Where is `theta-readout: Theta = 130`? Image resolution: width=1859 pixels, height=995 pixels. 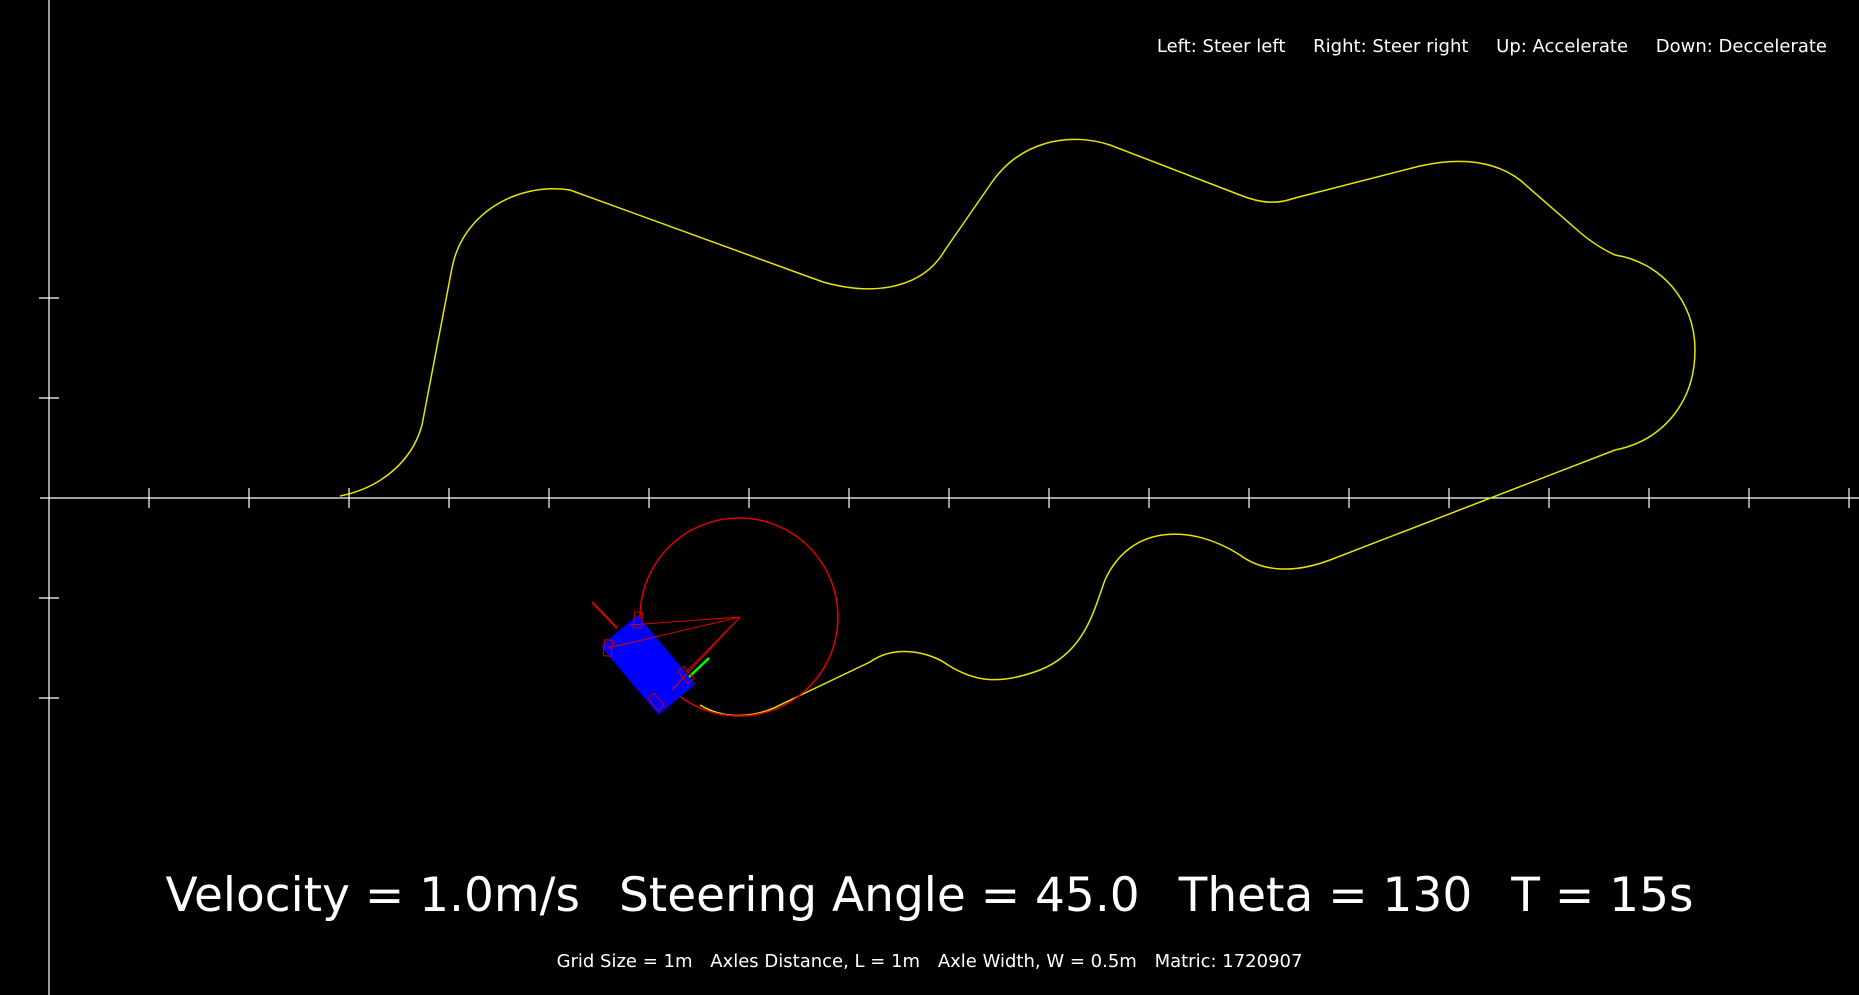 theta-readout: Theta = 130 is located at coordinates (1325, 895).